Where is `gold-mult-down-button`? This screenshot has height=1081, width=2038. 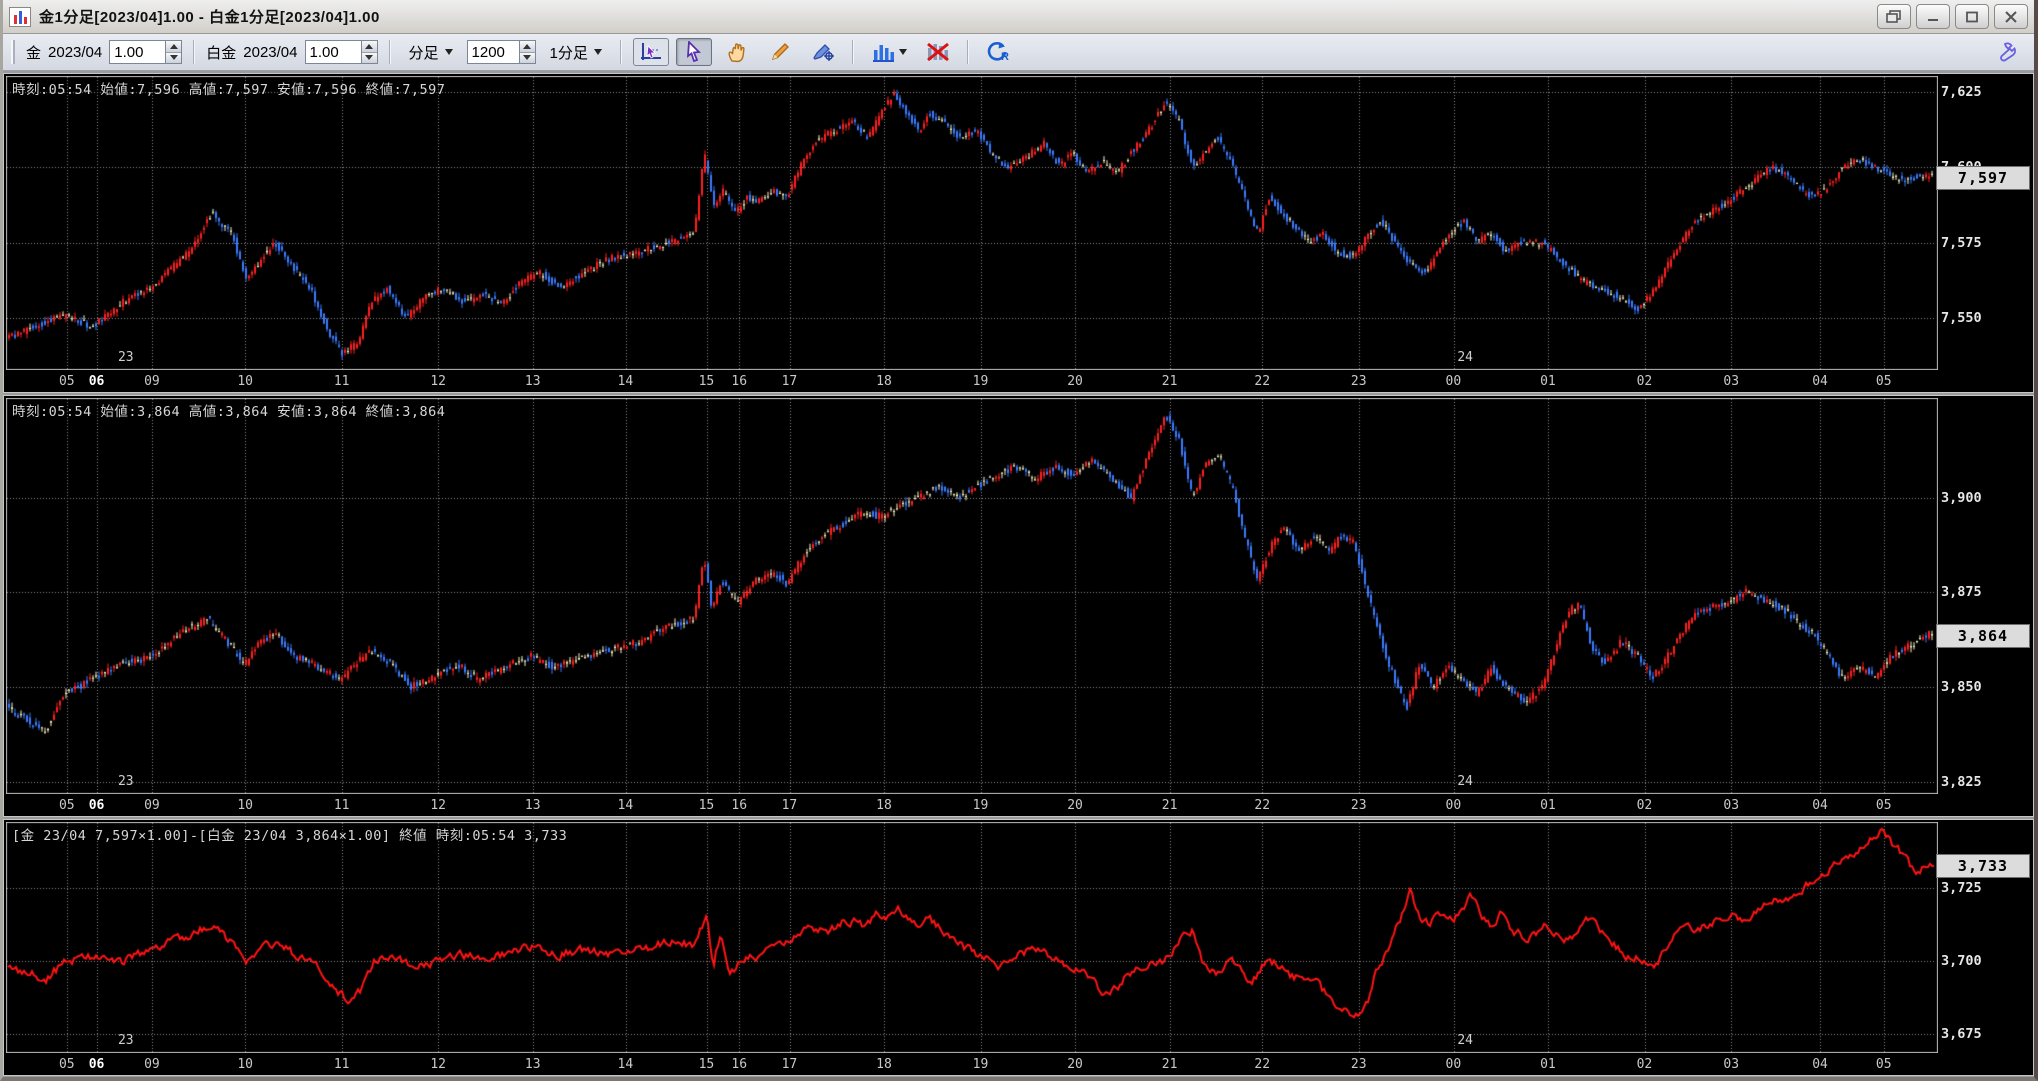
gold-mult-down-button is located at coordinates (174, 57).